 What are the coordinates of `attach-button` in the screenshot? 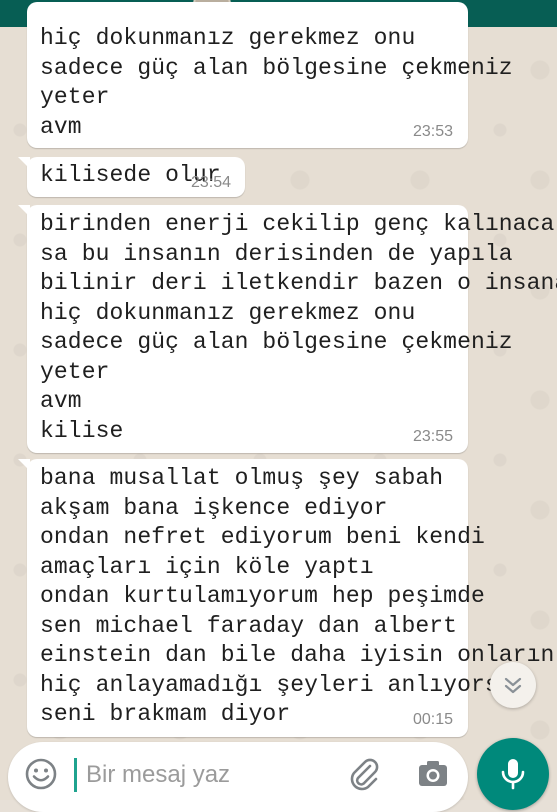 It's located at (364, 776).